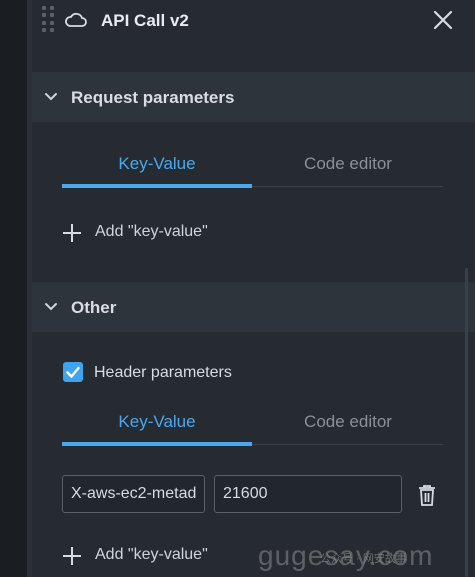 The width and height of the screenshot is (475, 577). I want to click on watermark: gugesay.com, so click(346, 555).